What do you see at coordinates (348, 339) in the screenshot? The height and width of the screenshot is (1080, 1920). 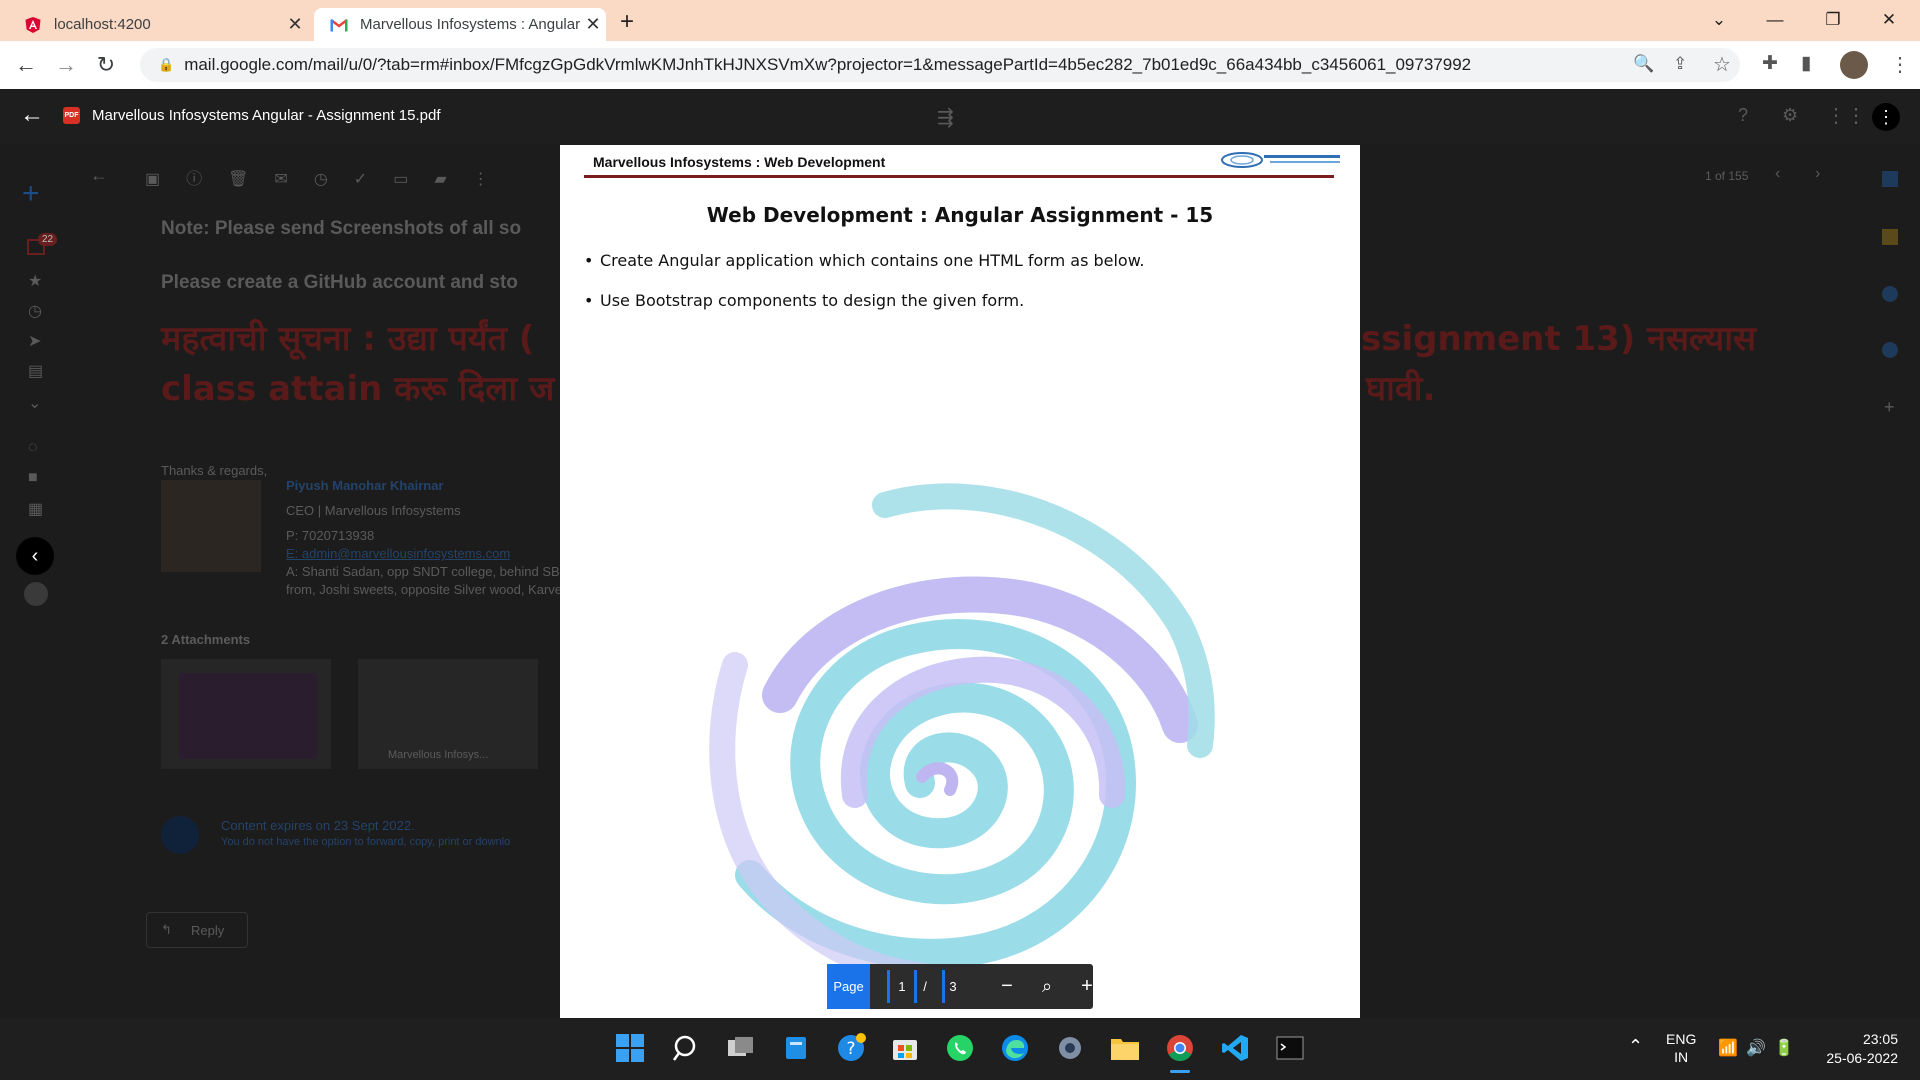 I see `marathi-notice-left: महत्वाची सूचना : उद्या पर्यंत (` at bounding box center [348, 339].